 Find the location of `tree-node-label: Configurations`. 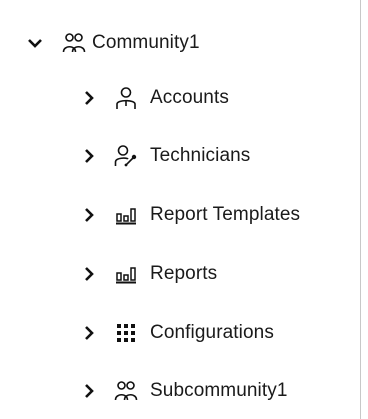

tree-node-label: Configurations is located at coordinates (212, 332).